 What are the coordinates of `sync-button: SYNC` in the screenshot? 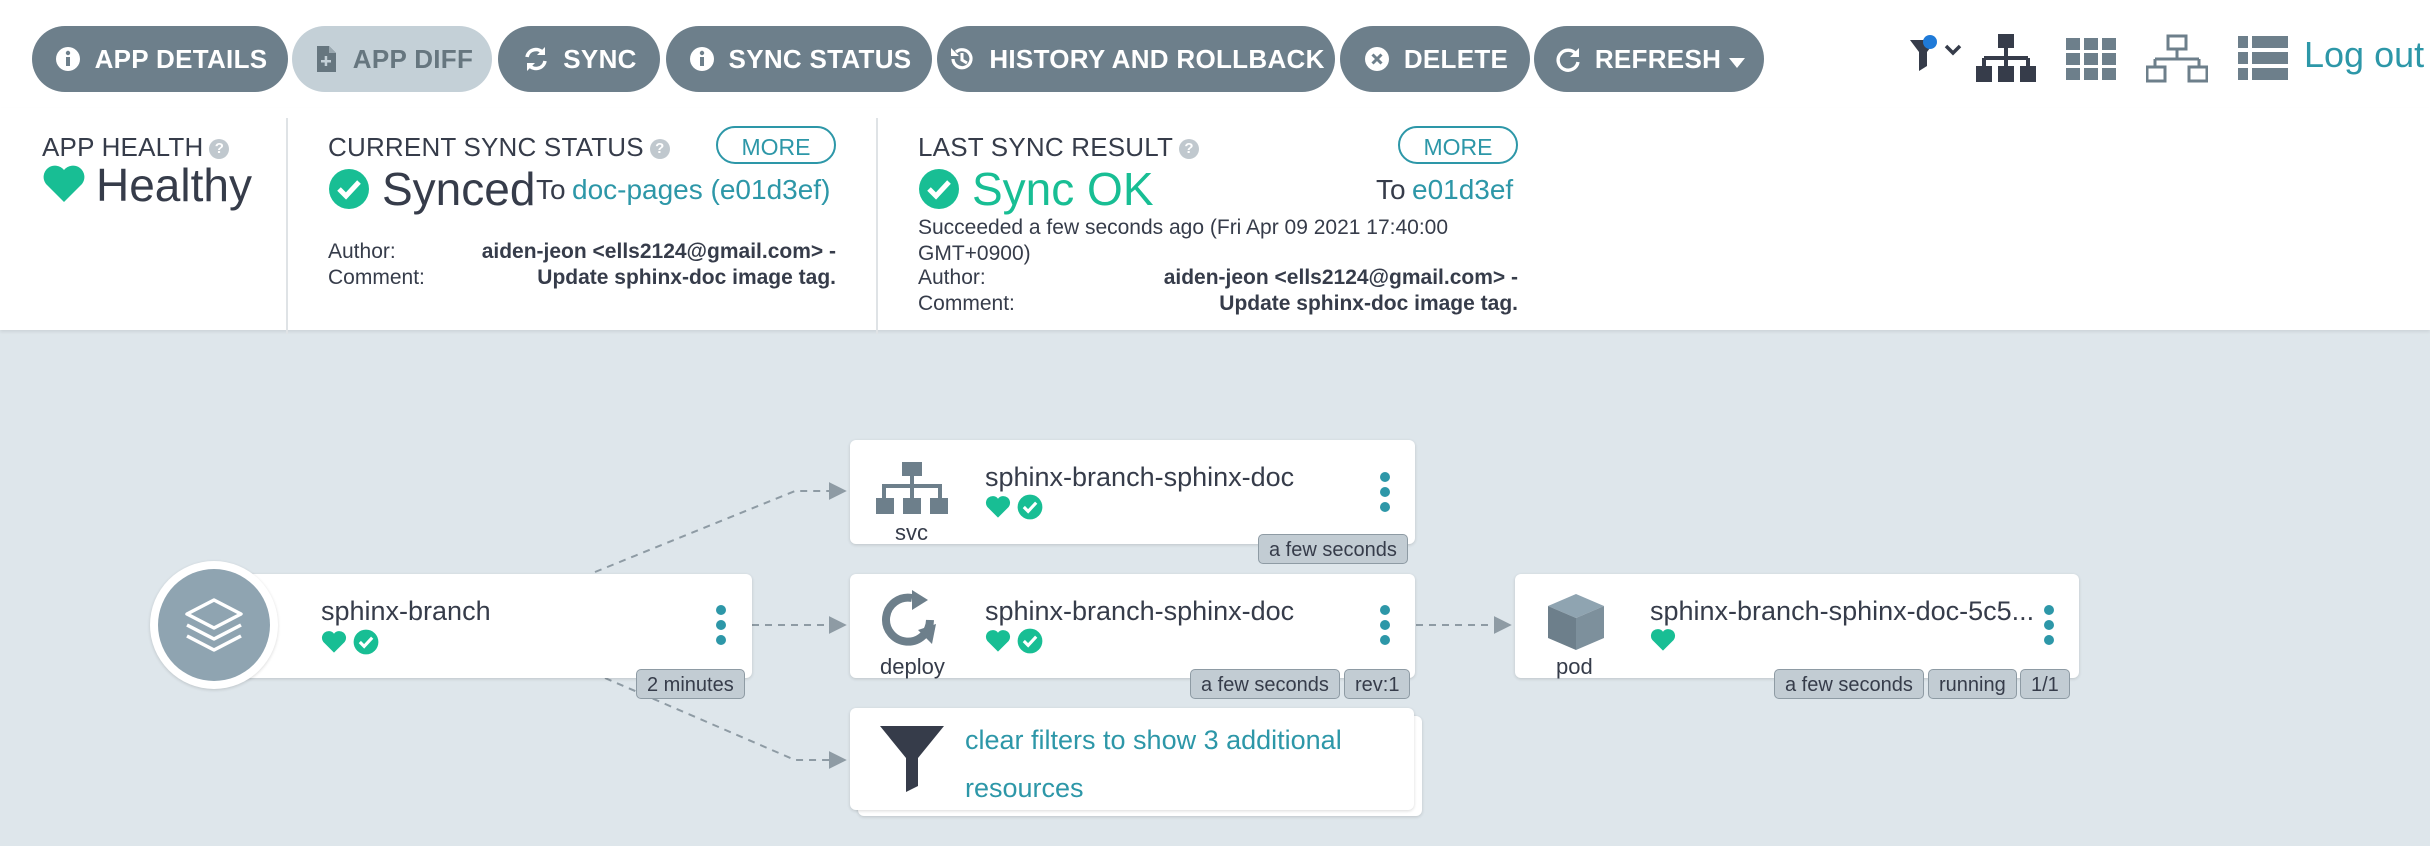 It's located at (579, 59).